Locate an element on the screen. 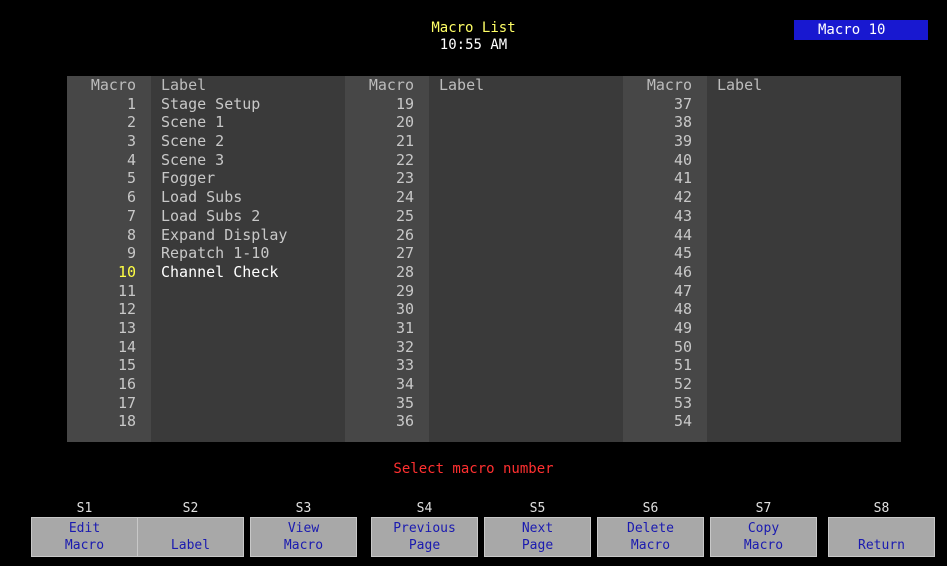 The image size is (947, 566). macro-number: 46 is located at coordinates (665, 272).